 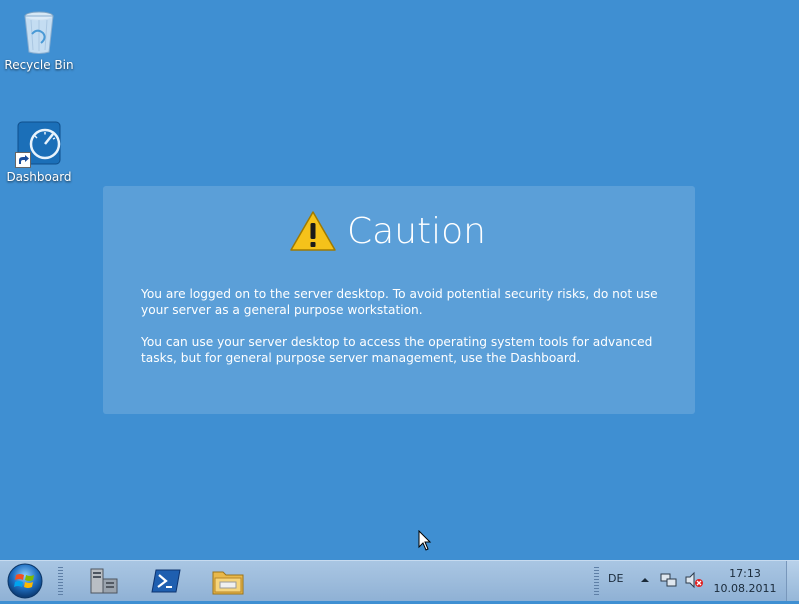 I want to click on tray-grip, so click(x=596, y=581).